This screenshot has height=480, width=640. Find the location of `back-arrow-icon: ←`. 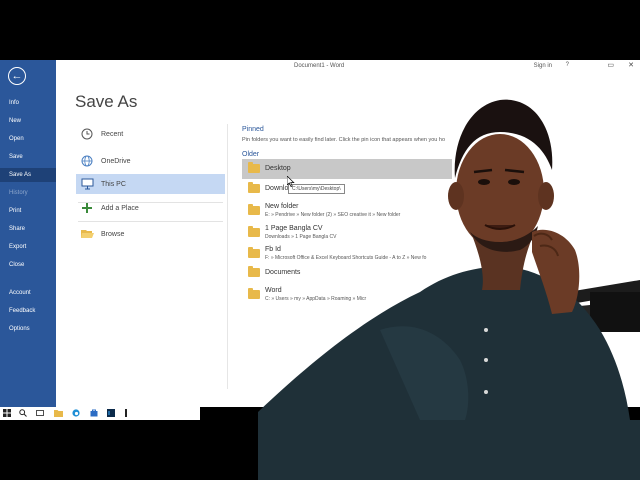

back-arrow-icon: ← is located at coordinates (17, 76).